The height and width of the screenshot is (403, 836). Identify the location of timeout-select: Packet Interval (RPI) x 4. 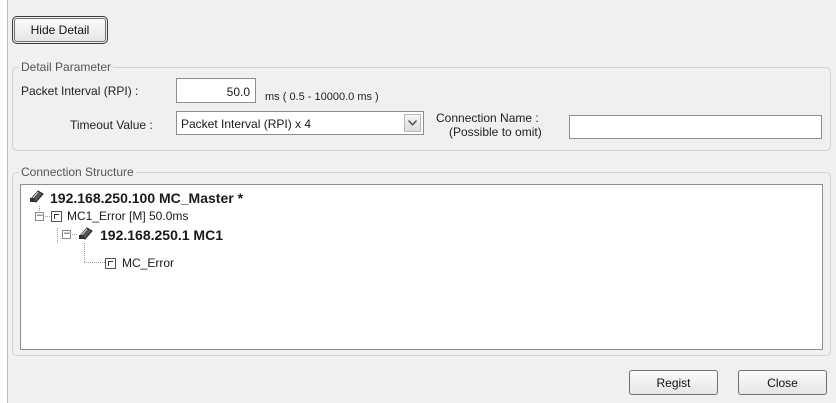
(300, 123).